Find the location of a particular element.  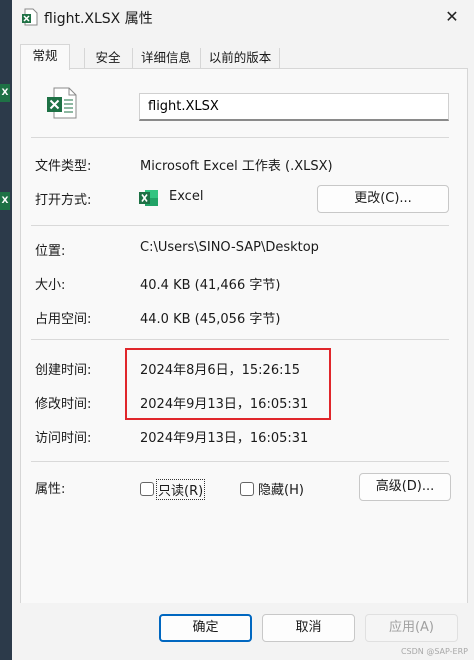

readonly-checkbox is located at coordinates (147, 489).